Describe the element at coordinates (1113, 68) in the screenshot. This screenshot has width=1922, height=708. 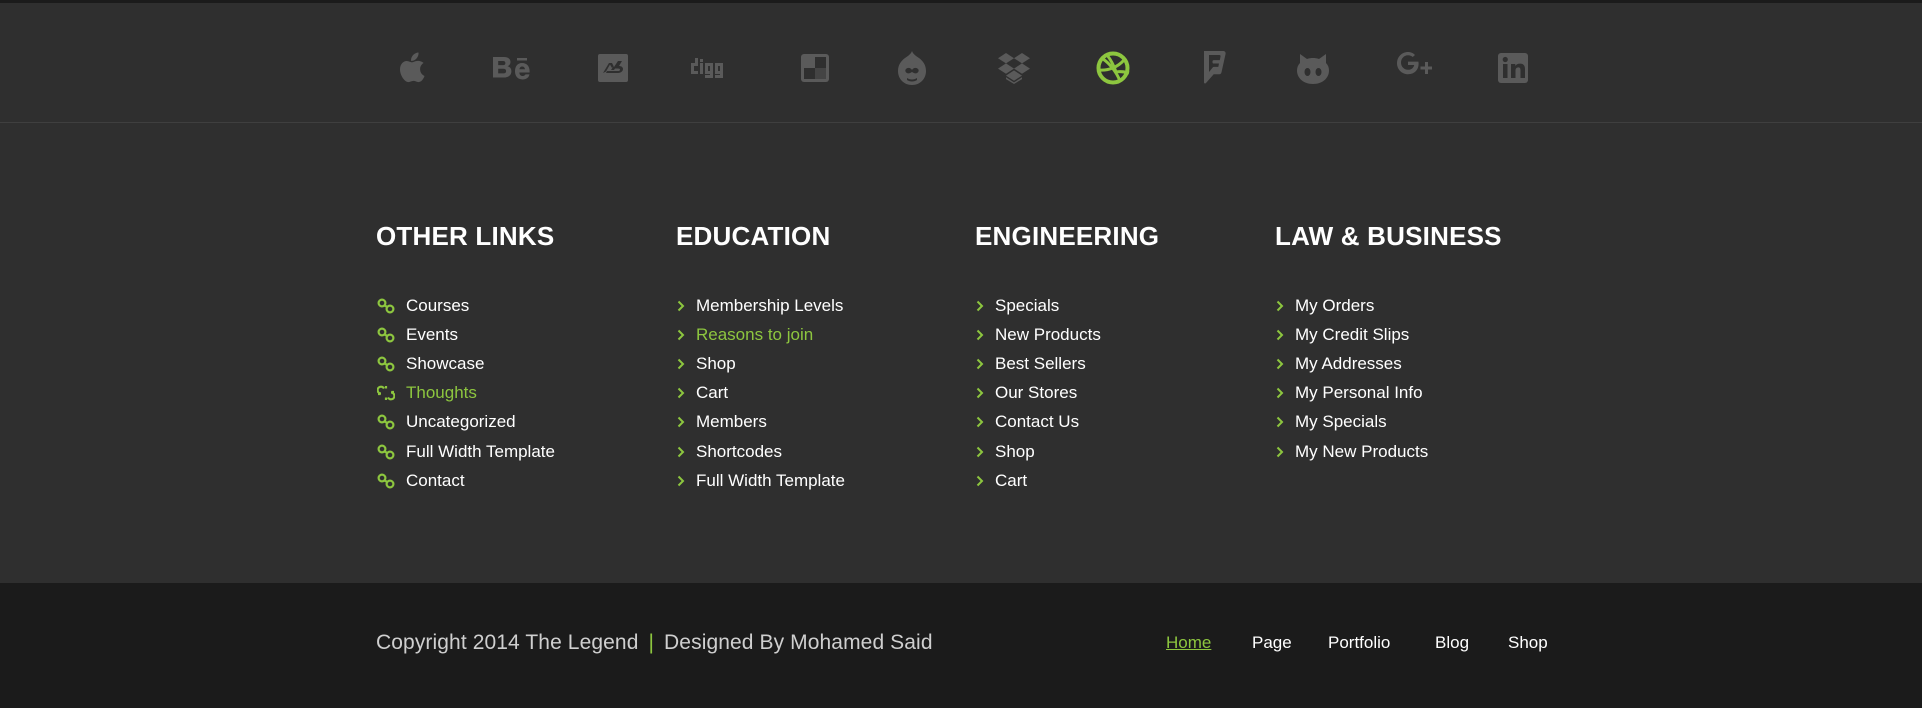
I see `dribbble-icon` at that location.